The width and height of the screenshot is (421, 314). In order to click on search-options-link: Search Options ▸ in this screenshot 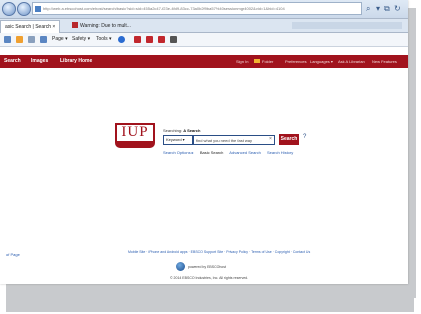, I will do `click(178, 152)`.